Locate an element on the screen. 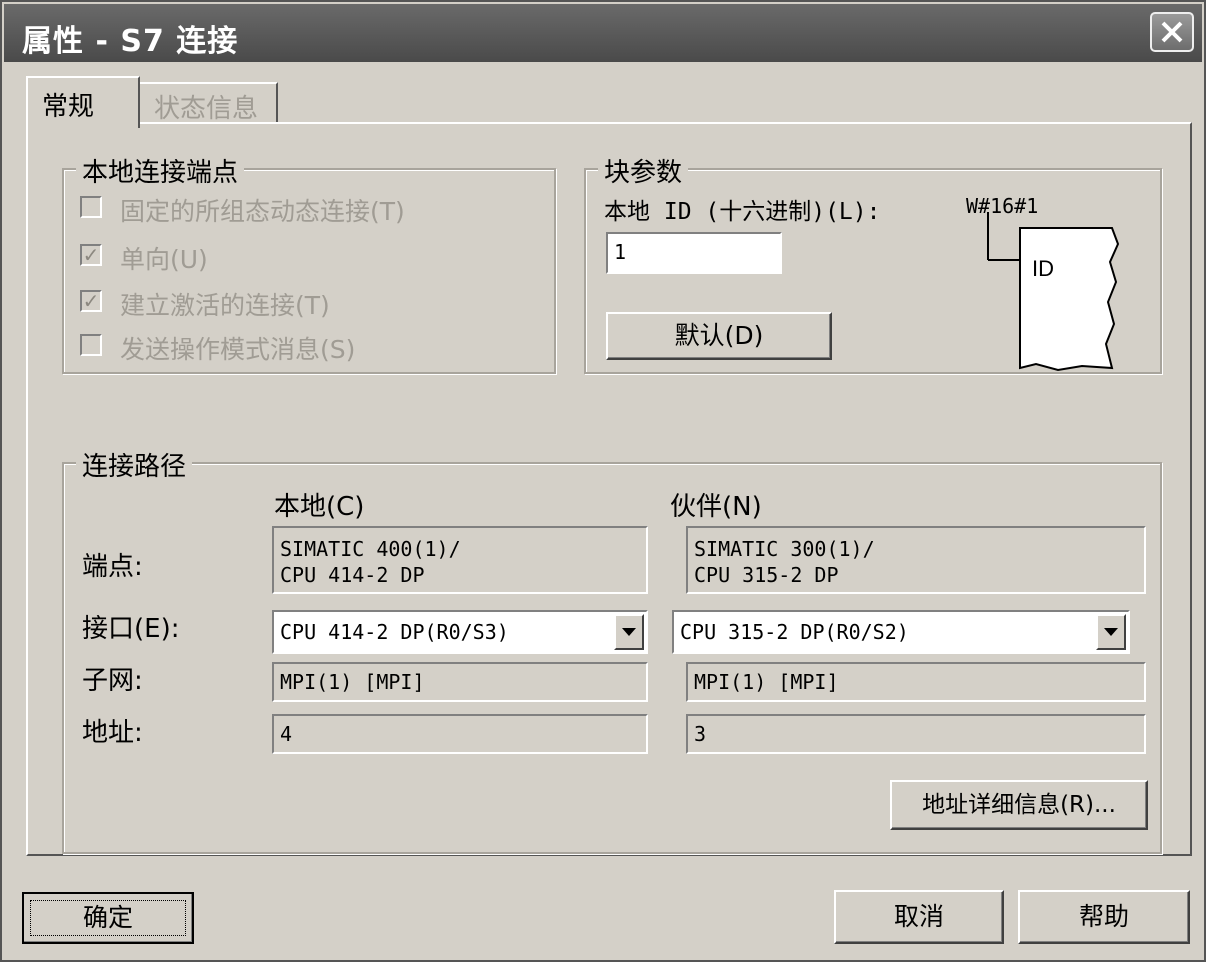 Image resolution: width=1206 pixels, height=962 pixels. window-title: 属性 - S7 连接 is located at coordinates (130, 41).